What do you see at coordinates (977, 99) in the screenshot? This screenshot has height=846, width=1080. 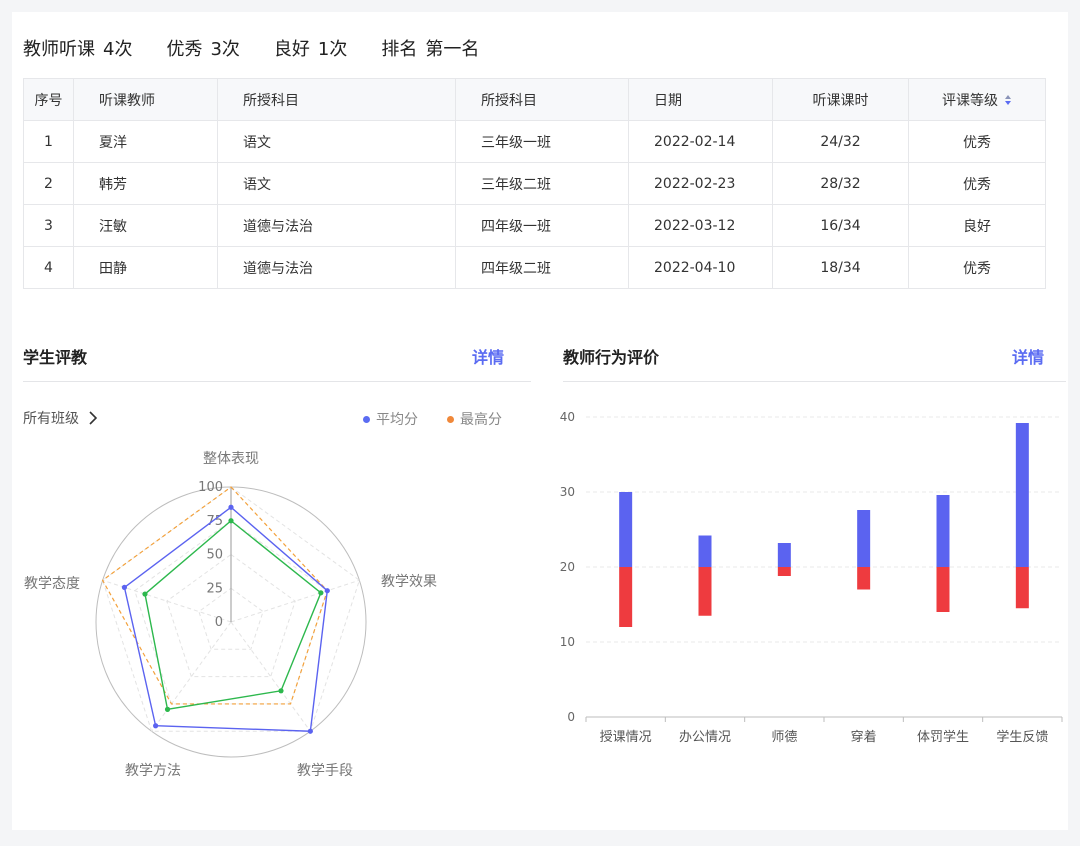 I see `col-grade: 评课等级` at bounding box center [977, 99].